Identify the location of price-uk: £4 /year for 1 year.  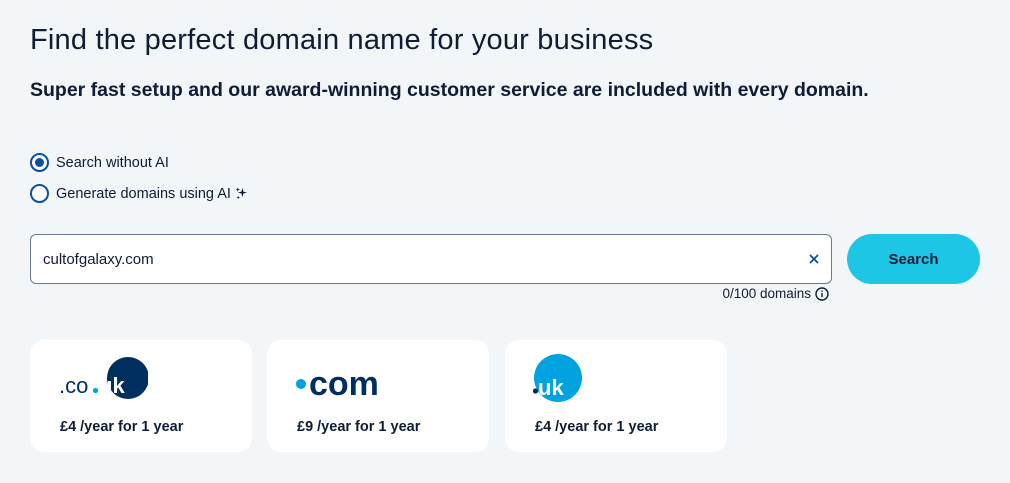
(597, 427).